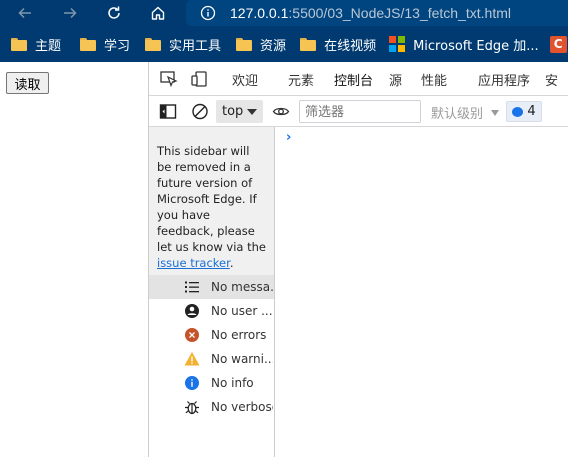 The image size is (568, 457). I want to click on sidebar-item-info: No info, so click(211, 383).